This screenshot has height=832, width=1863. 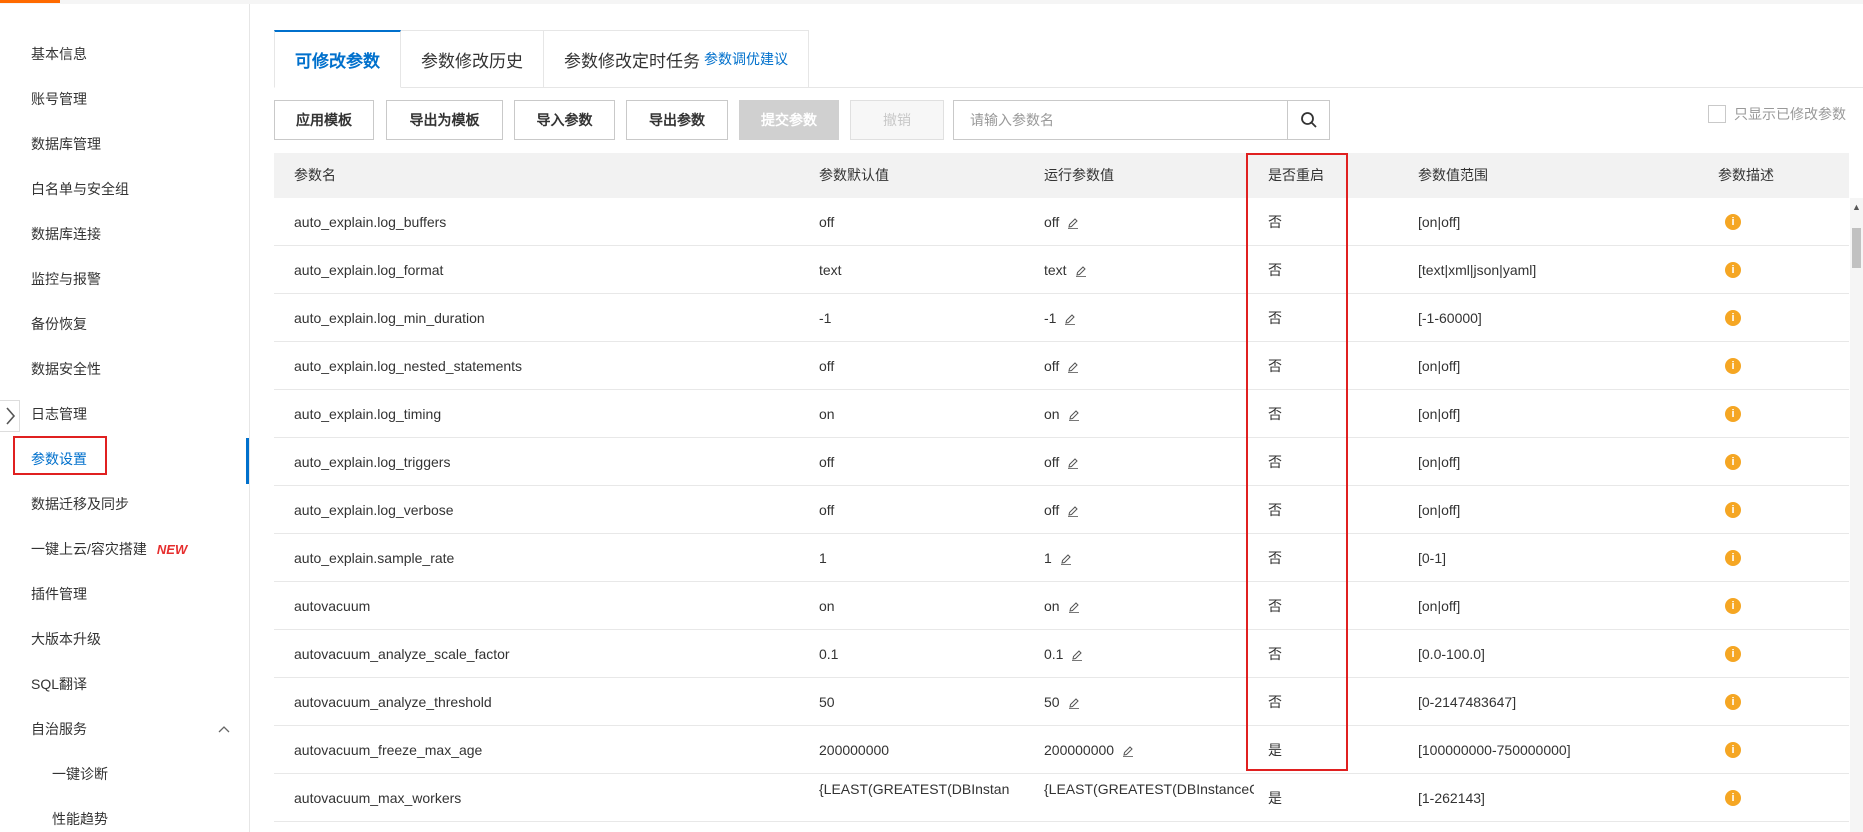 What do you see at coordinates (1856, 207) in the screenshot?
I see `scroll-up-icon: ▲` at bounding box center [1856, 207].